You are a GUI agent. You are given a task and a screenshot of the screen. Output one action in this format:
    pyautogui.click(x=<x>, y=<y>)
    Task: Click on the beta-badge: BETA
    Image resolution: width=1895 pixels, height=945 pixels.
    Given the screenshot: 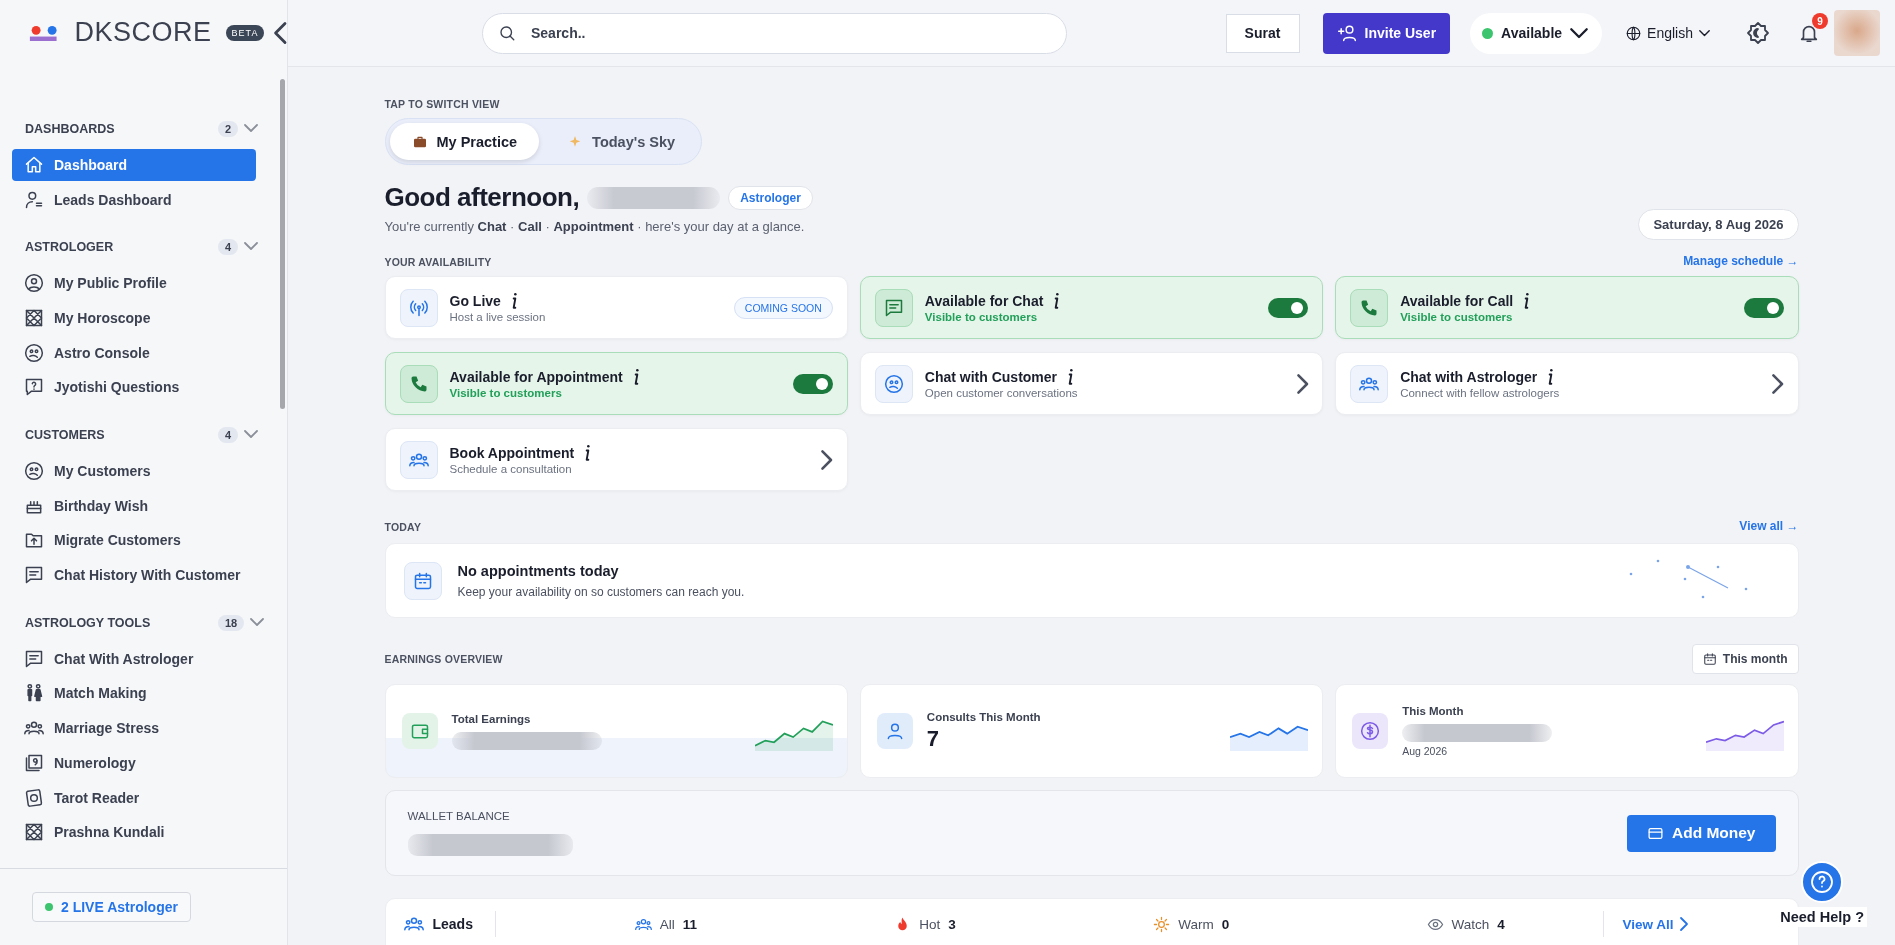 What is the action you would take?
    pyautogui.click(x=245, y=32)
    